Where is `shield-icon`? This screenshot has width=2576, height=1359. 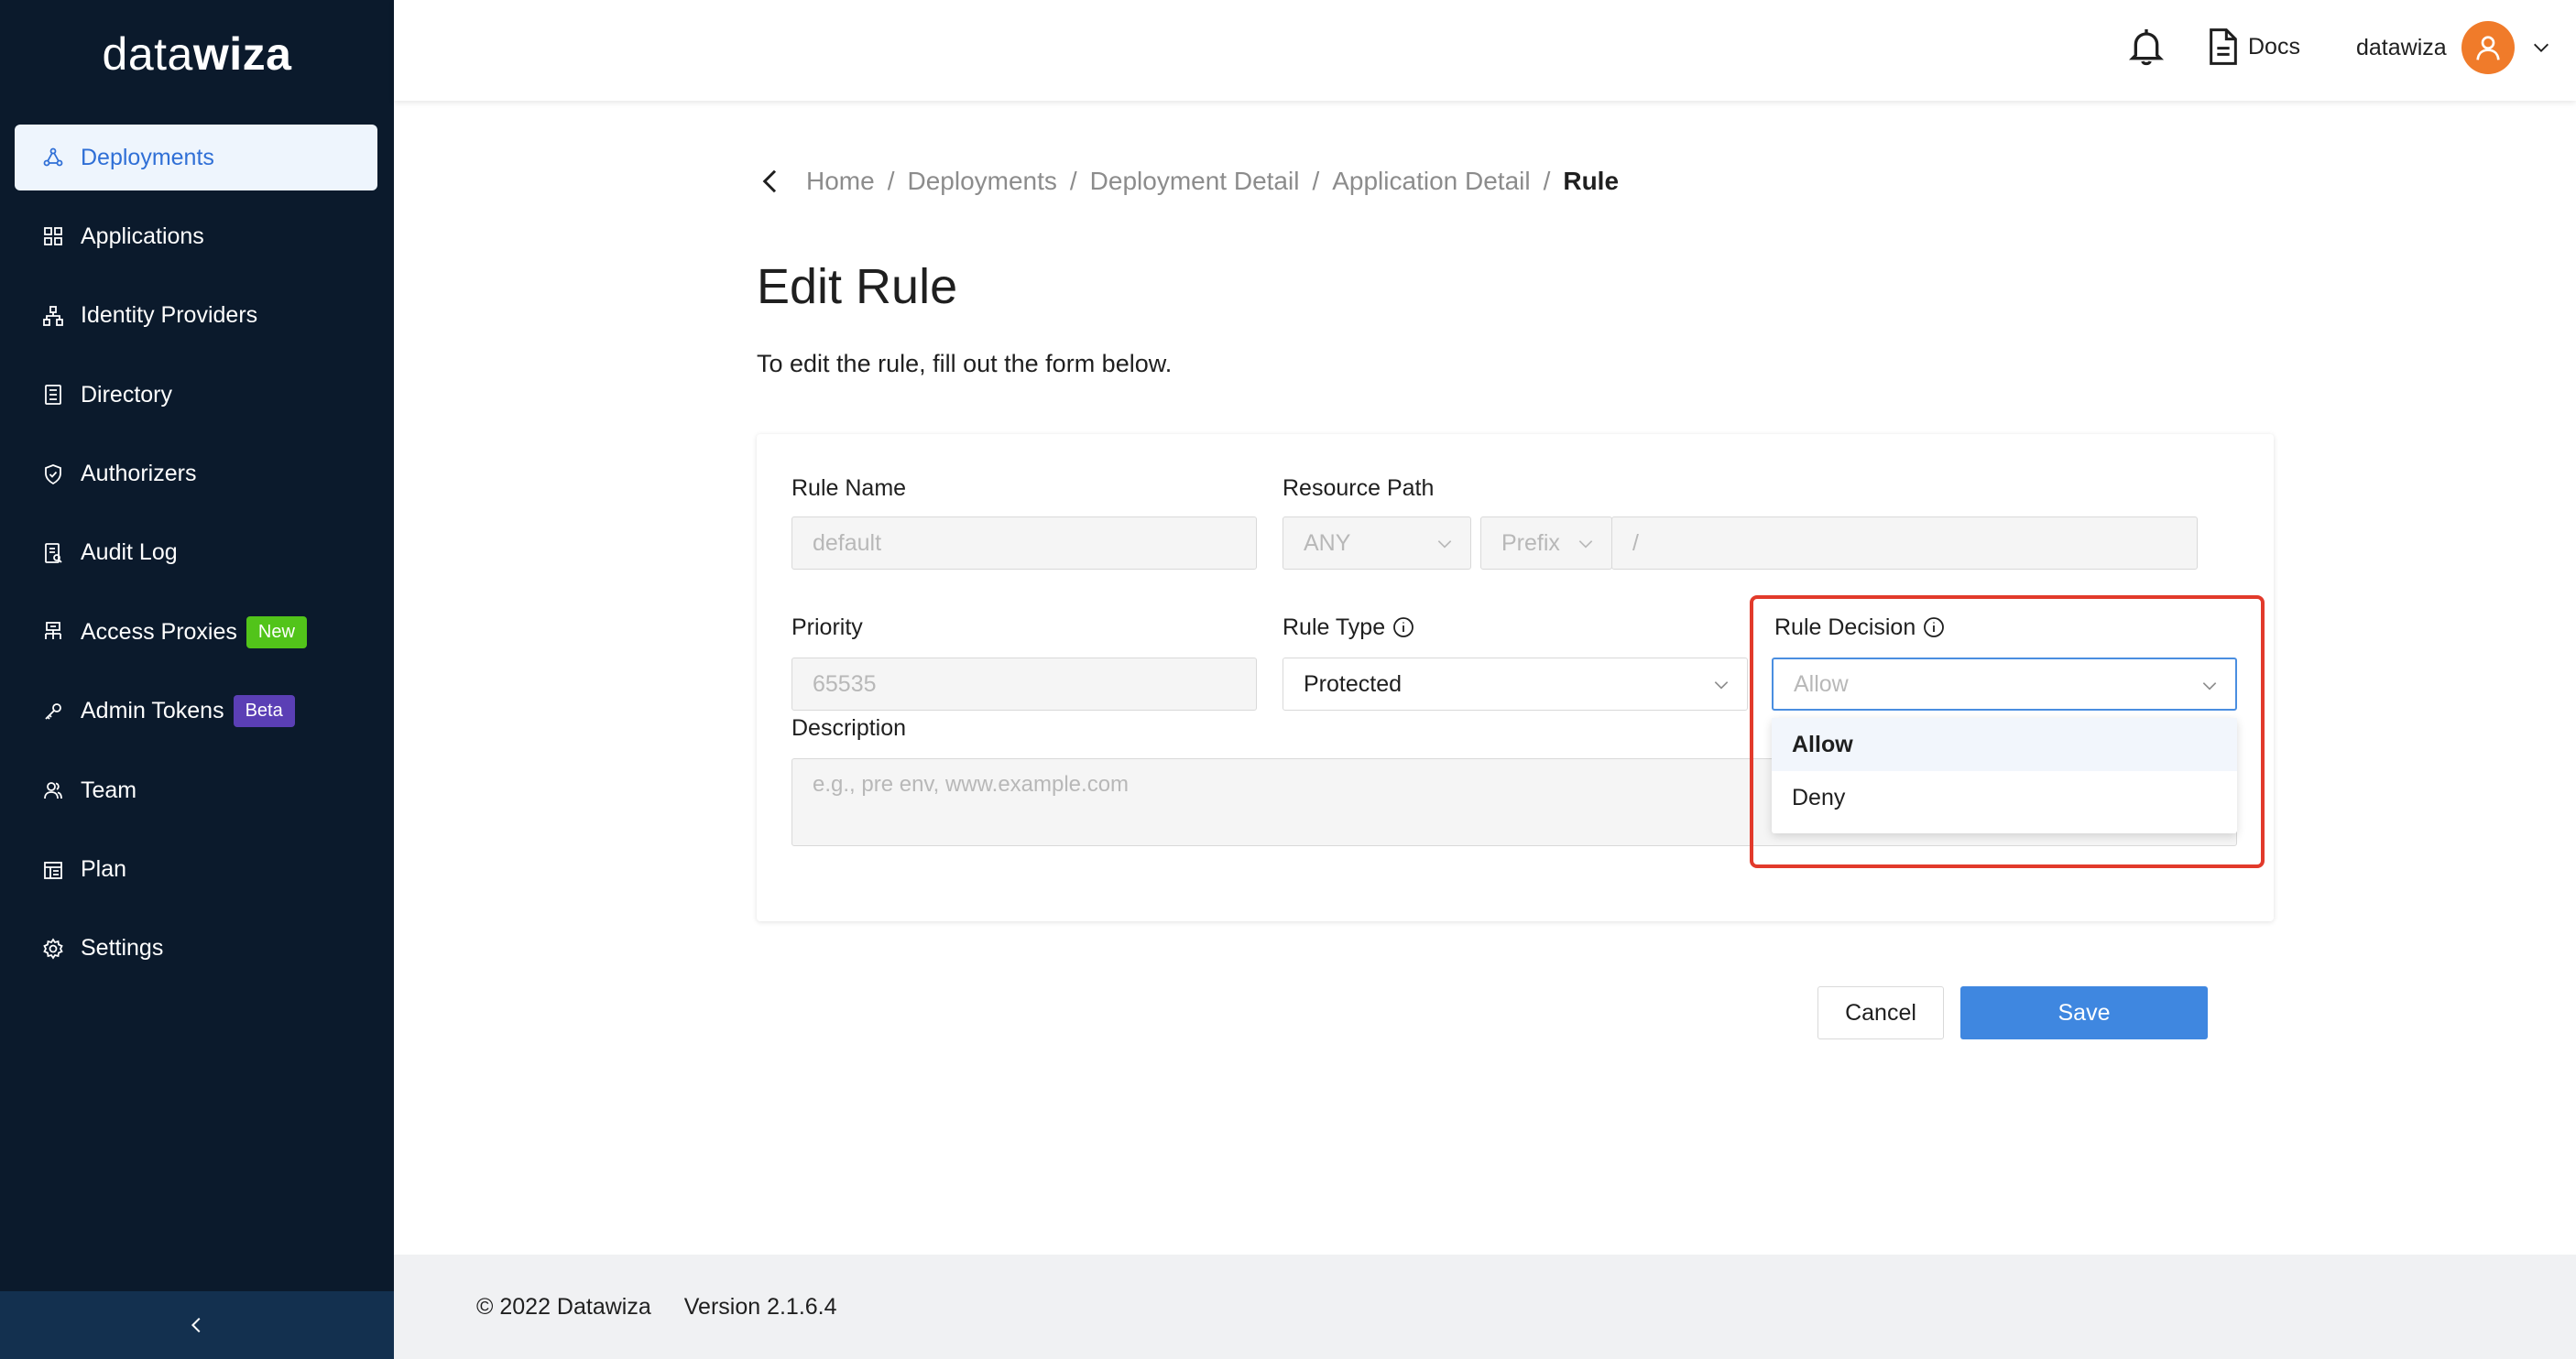 shield-icon is located at coordinates (53, 474).